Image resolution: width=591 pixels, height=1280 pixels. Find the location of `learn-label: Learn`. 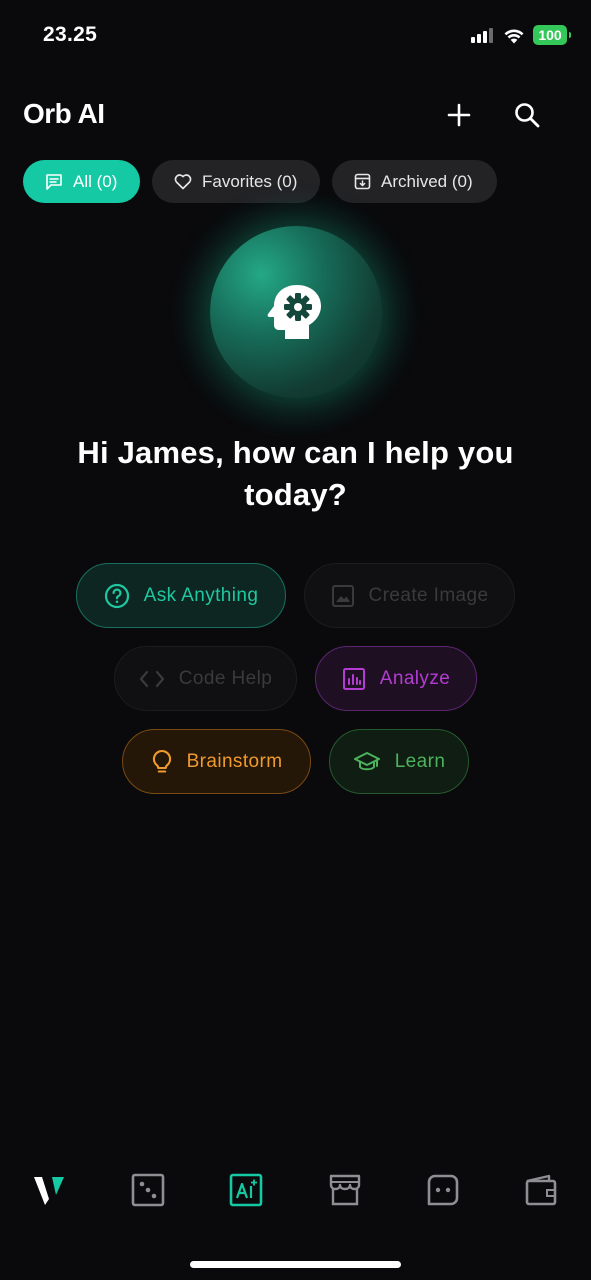

learn-label: Learn is located at coordinates (420, 761).